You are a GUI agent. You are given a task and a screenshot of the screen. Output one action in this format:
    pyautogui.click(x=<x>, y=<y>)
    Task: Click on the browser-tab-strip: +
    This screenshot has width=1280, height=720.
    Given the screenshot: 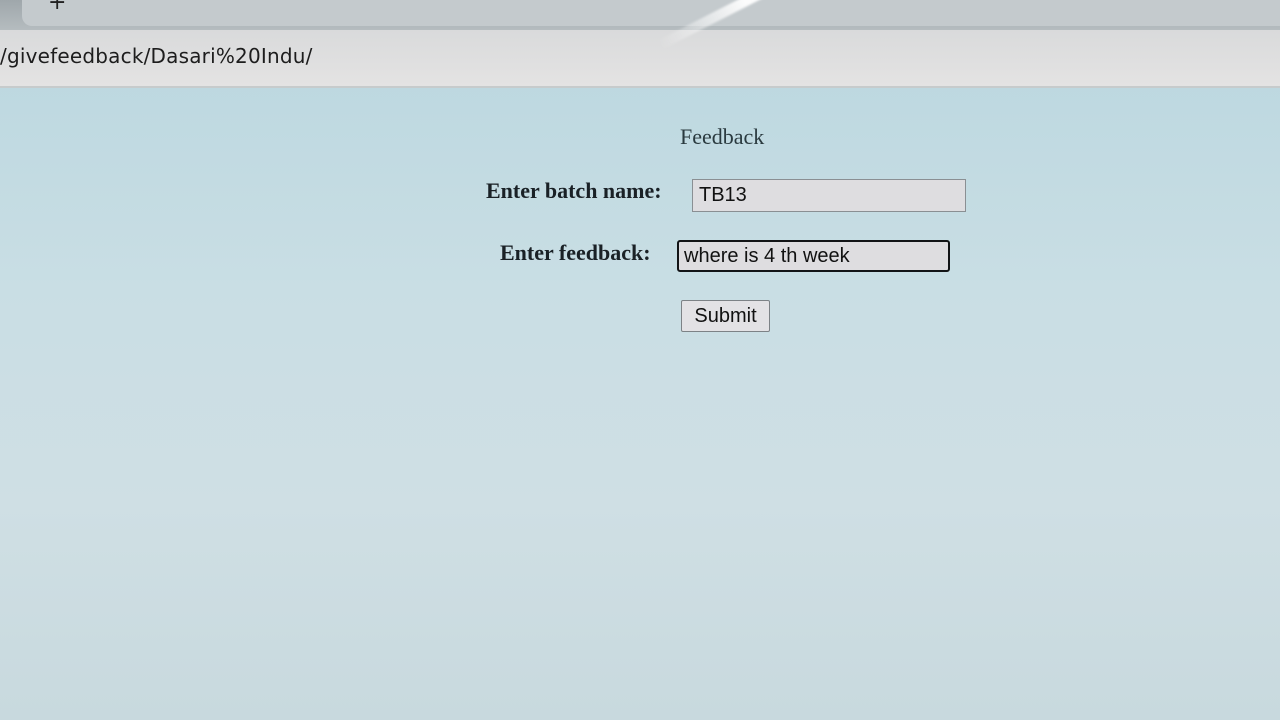 What is the action you would take?
    pyautogui.click(x=640, y=15)
    